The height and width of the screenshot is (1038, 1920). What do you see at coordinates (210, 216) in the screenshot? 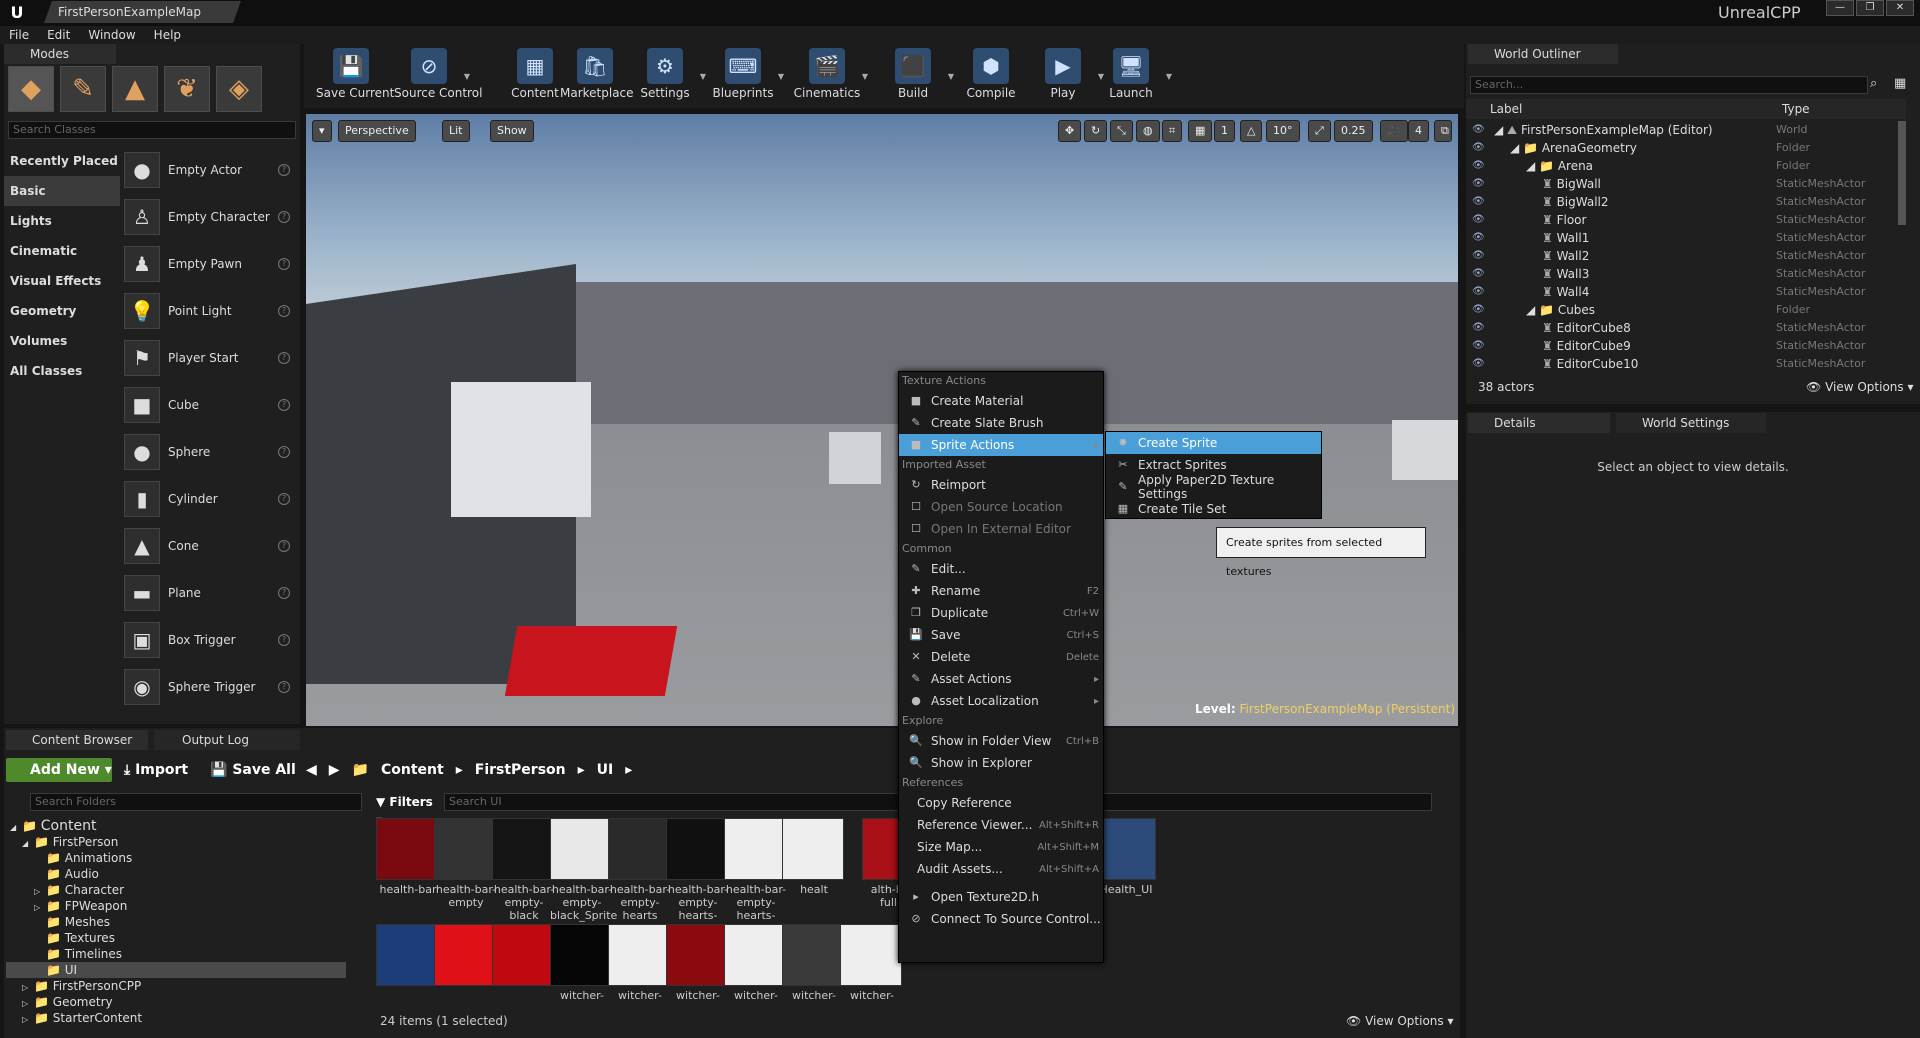
I see `class-item: ♙ Empty Character?` at bounding box center [210, 216].